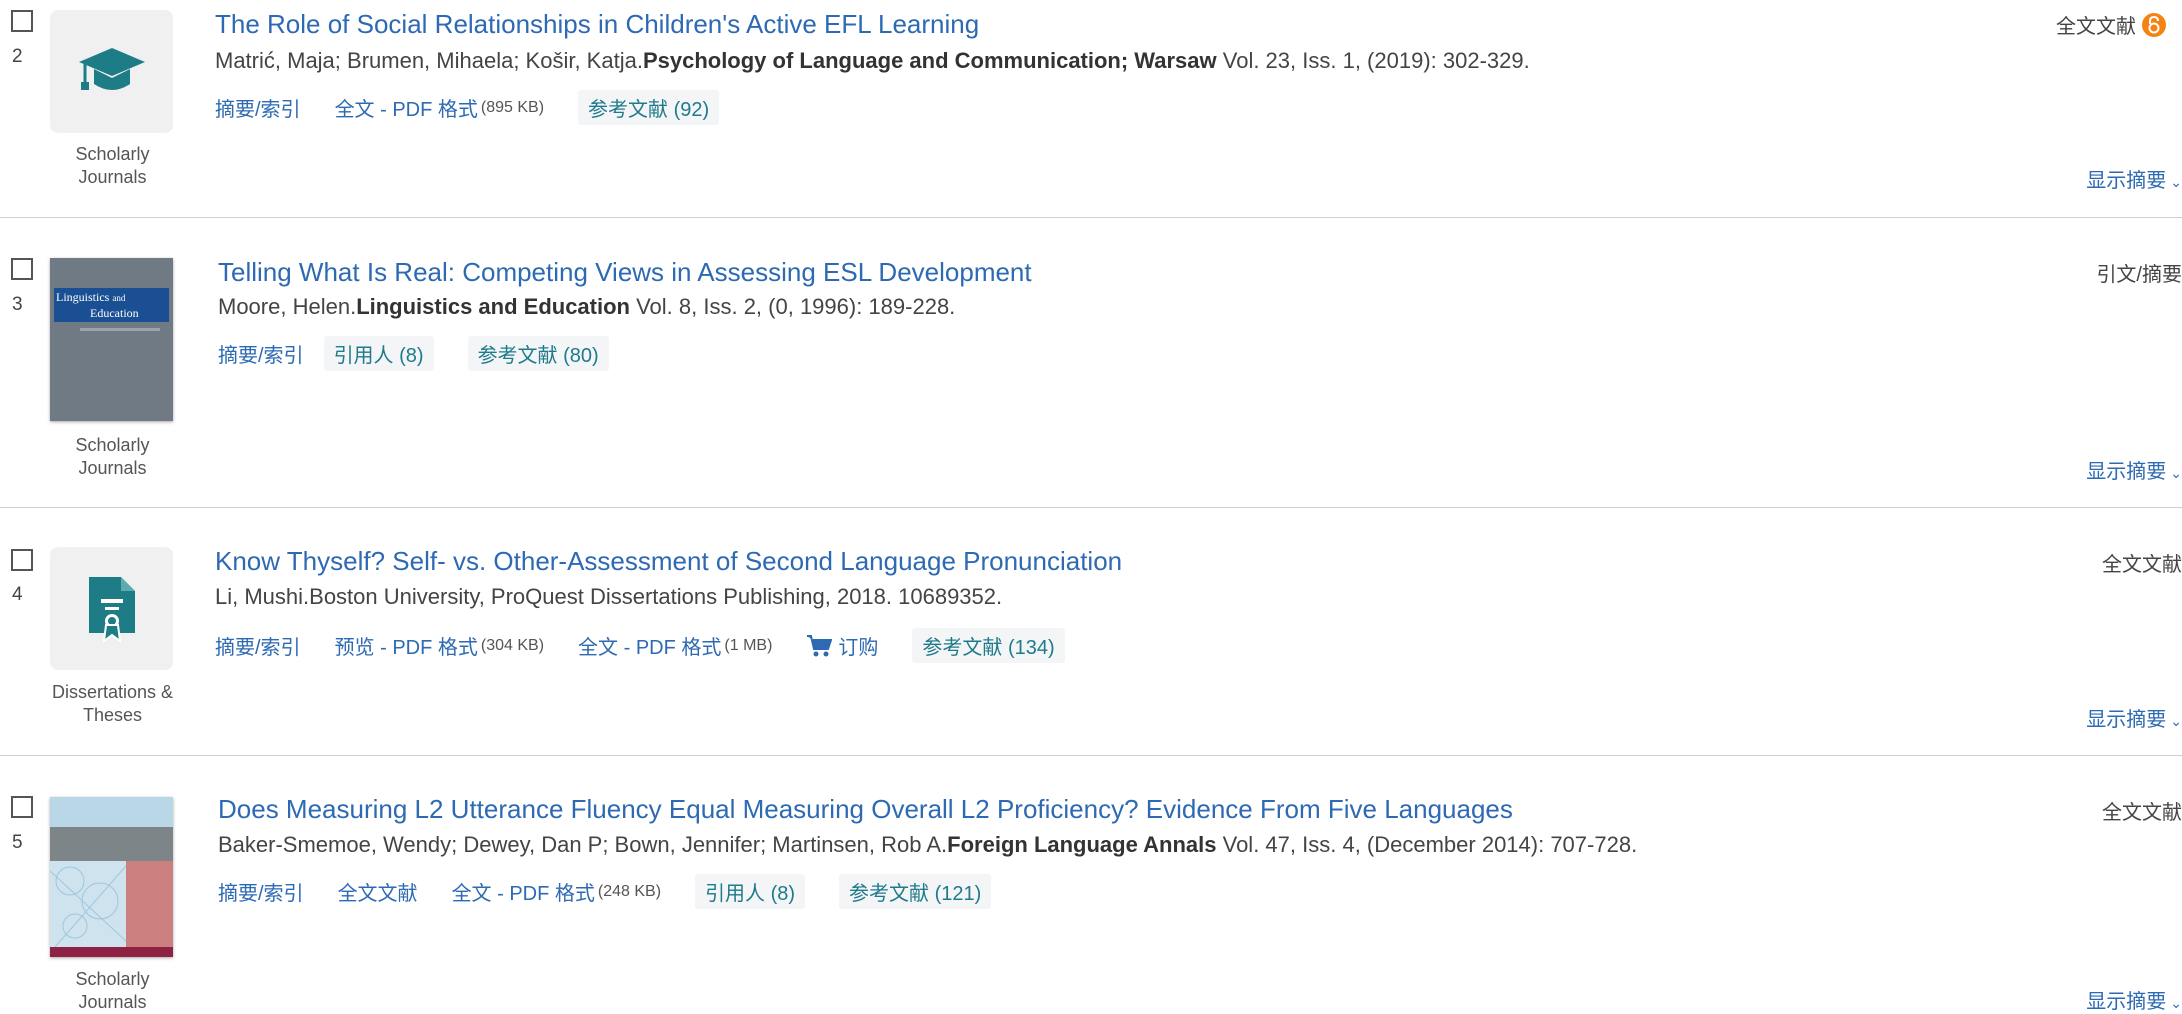 The image size is (2182, 1014). I want to click on result-links: 摘要/索引 全文 - PDF 格式 (895 KB) 参考文献 (92), so click(484, 107).